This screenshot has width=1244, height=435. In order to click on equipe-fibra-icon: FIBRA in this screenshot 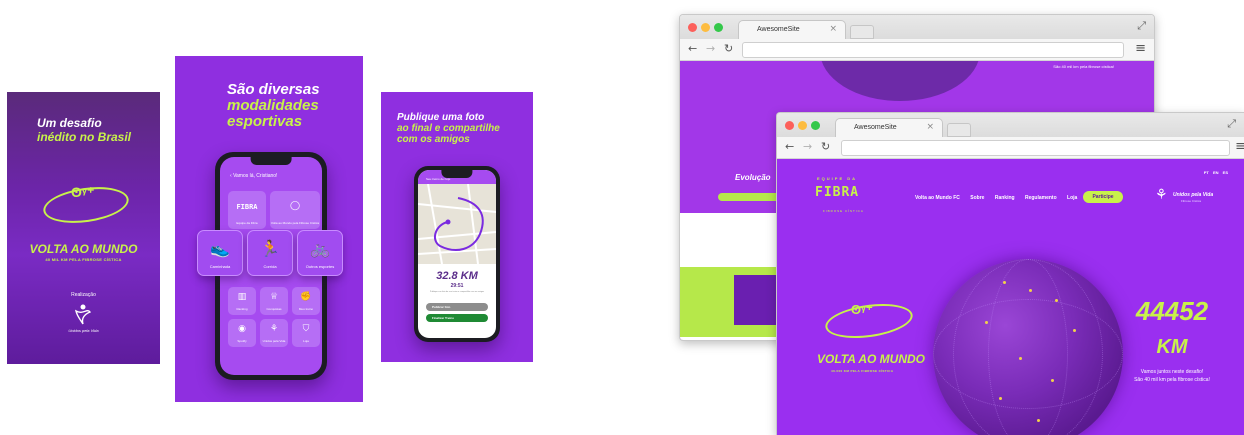, I will do `click(247, 207)`.